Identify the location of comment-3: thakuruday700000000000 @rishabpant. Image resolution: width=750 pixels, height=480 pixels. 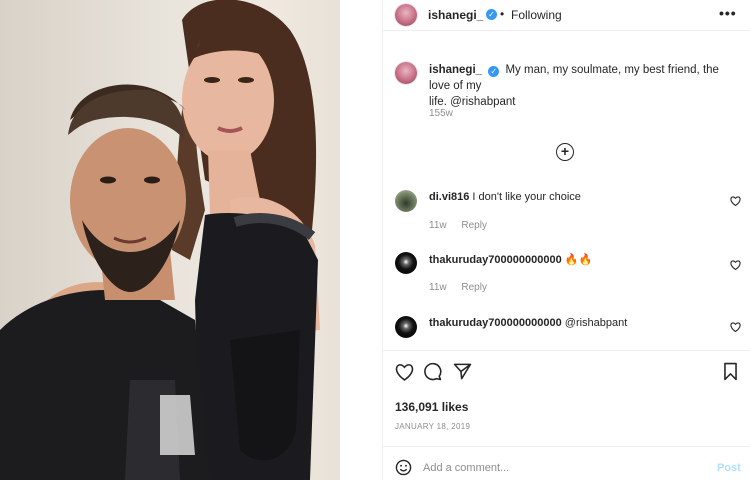
(528, 323).